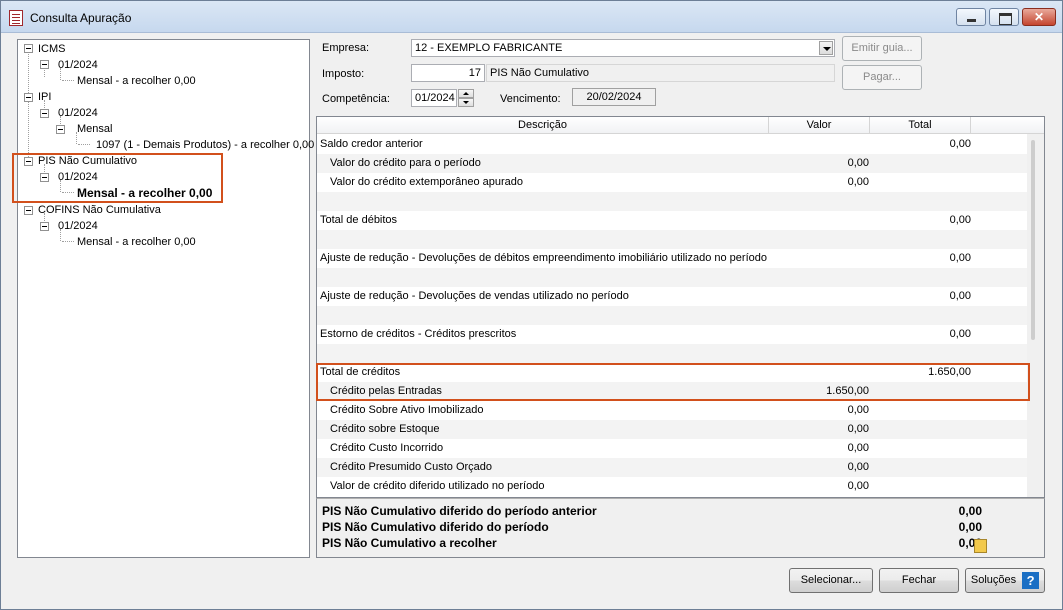 The height and width of the screenshot is (610, 1063). I want to click on vertical-scrollbar, so click(1035, 315).